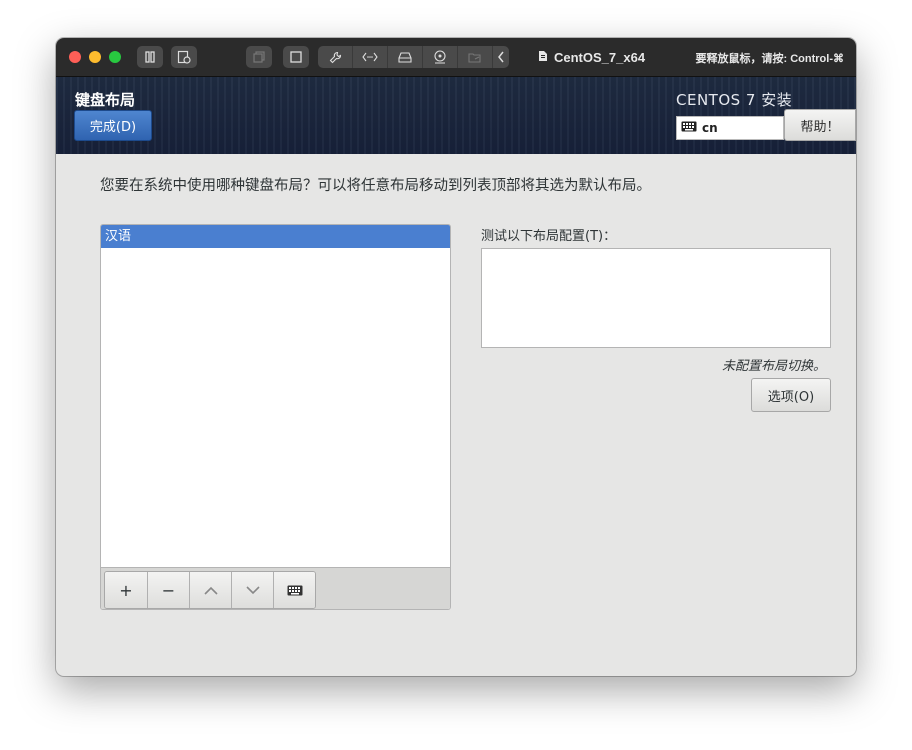 The image size is (912, 750). What do you see at coordinates (75, 57) in the screenshot?
I see `close-window-button` at bounding box center [75, 57].